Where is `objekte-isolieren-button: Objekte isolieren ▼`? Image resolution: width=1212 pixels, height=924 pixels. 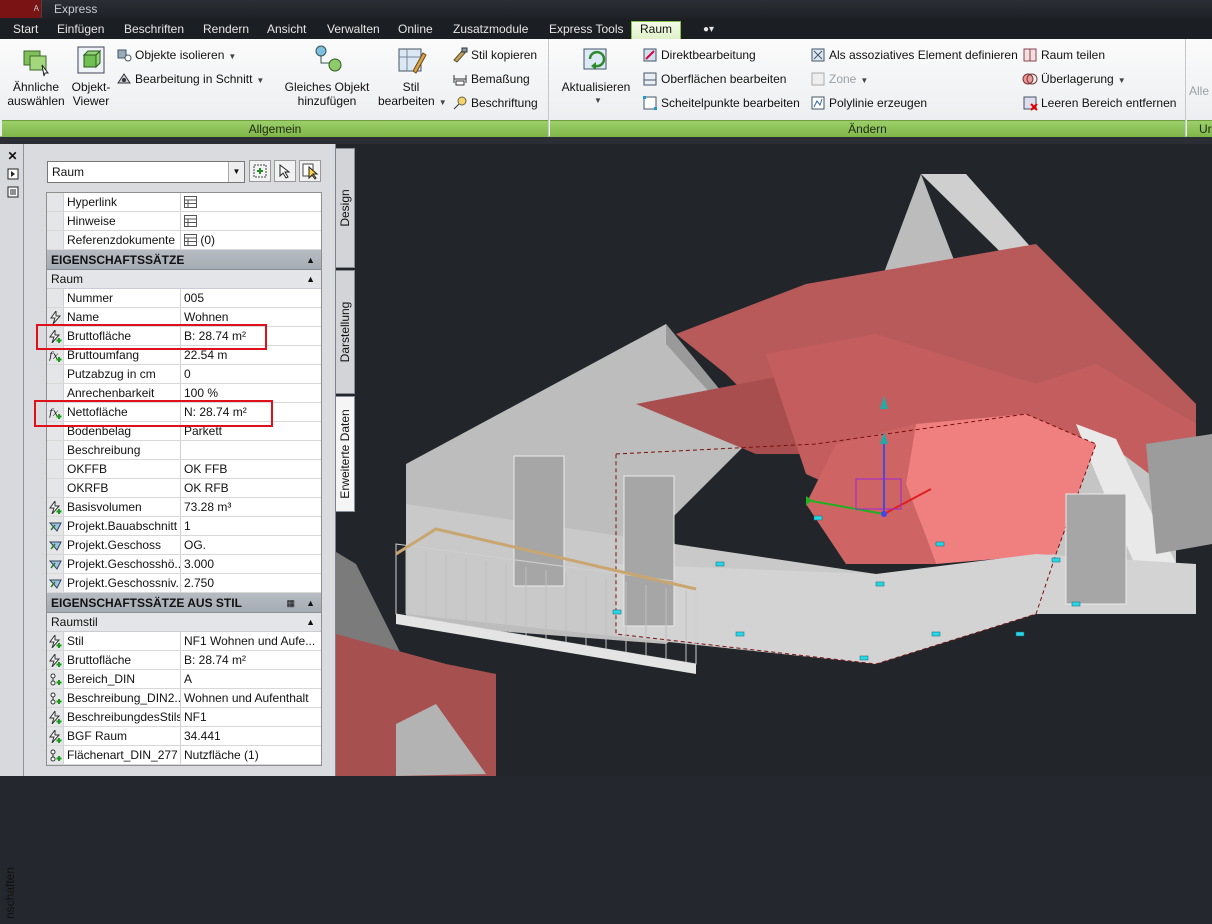 objekte-isolieren-button: Objekte isolieren ▼ is located at coordinates (176, 55).